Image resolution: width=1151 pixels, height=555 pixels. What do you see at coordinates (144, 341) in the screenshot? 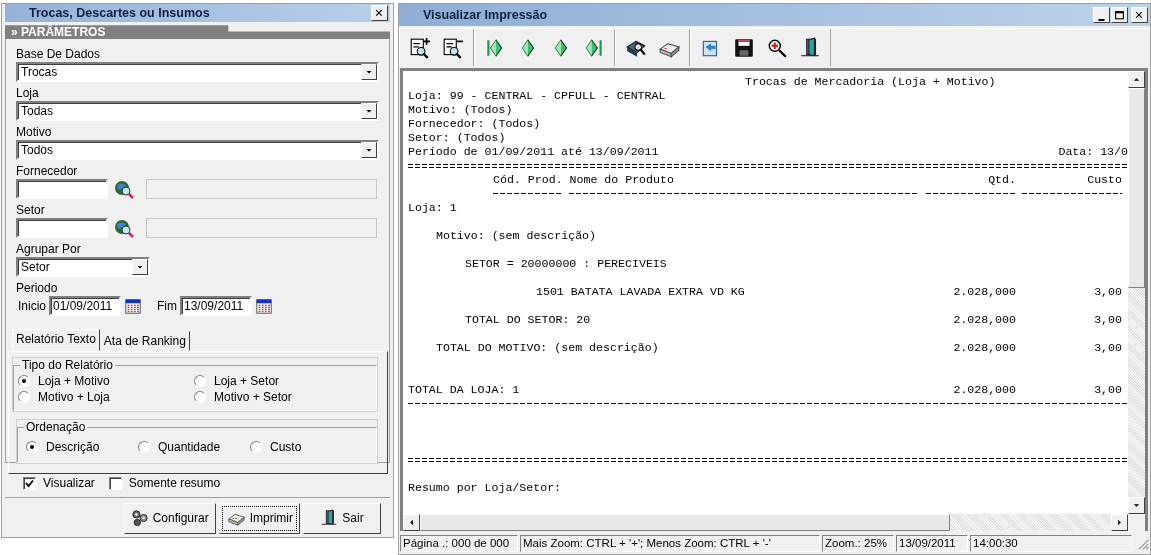
I see `tab: Ata de Ranking` at bounding box center [144, 341].